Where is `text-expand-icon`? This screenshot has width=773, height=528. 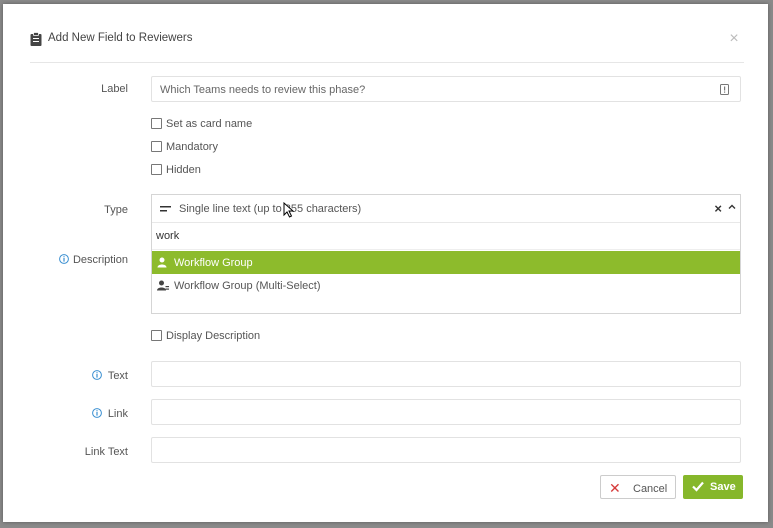
text-expand-icon is located at coordinates (724, 89).